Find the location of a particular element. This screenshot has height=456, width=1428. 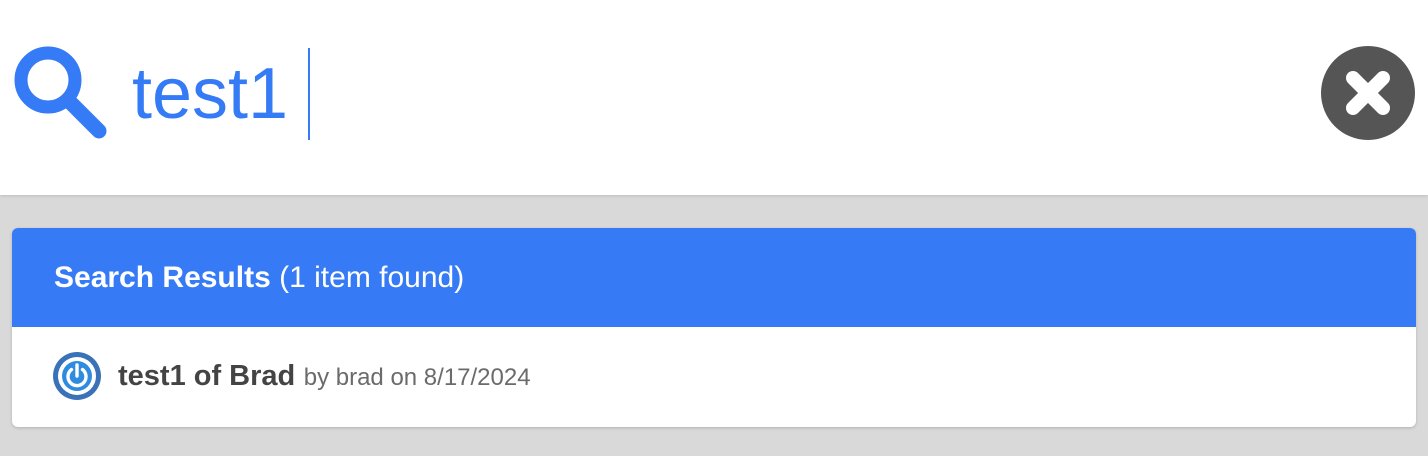

result-meta: by brad on 8/17/2024 is located at coordinates (417, 377).